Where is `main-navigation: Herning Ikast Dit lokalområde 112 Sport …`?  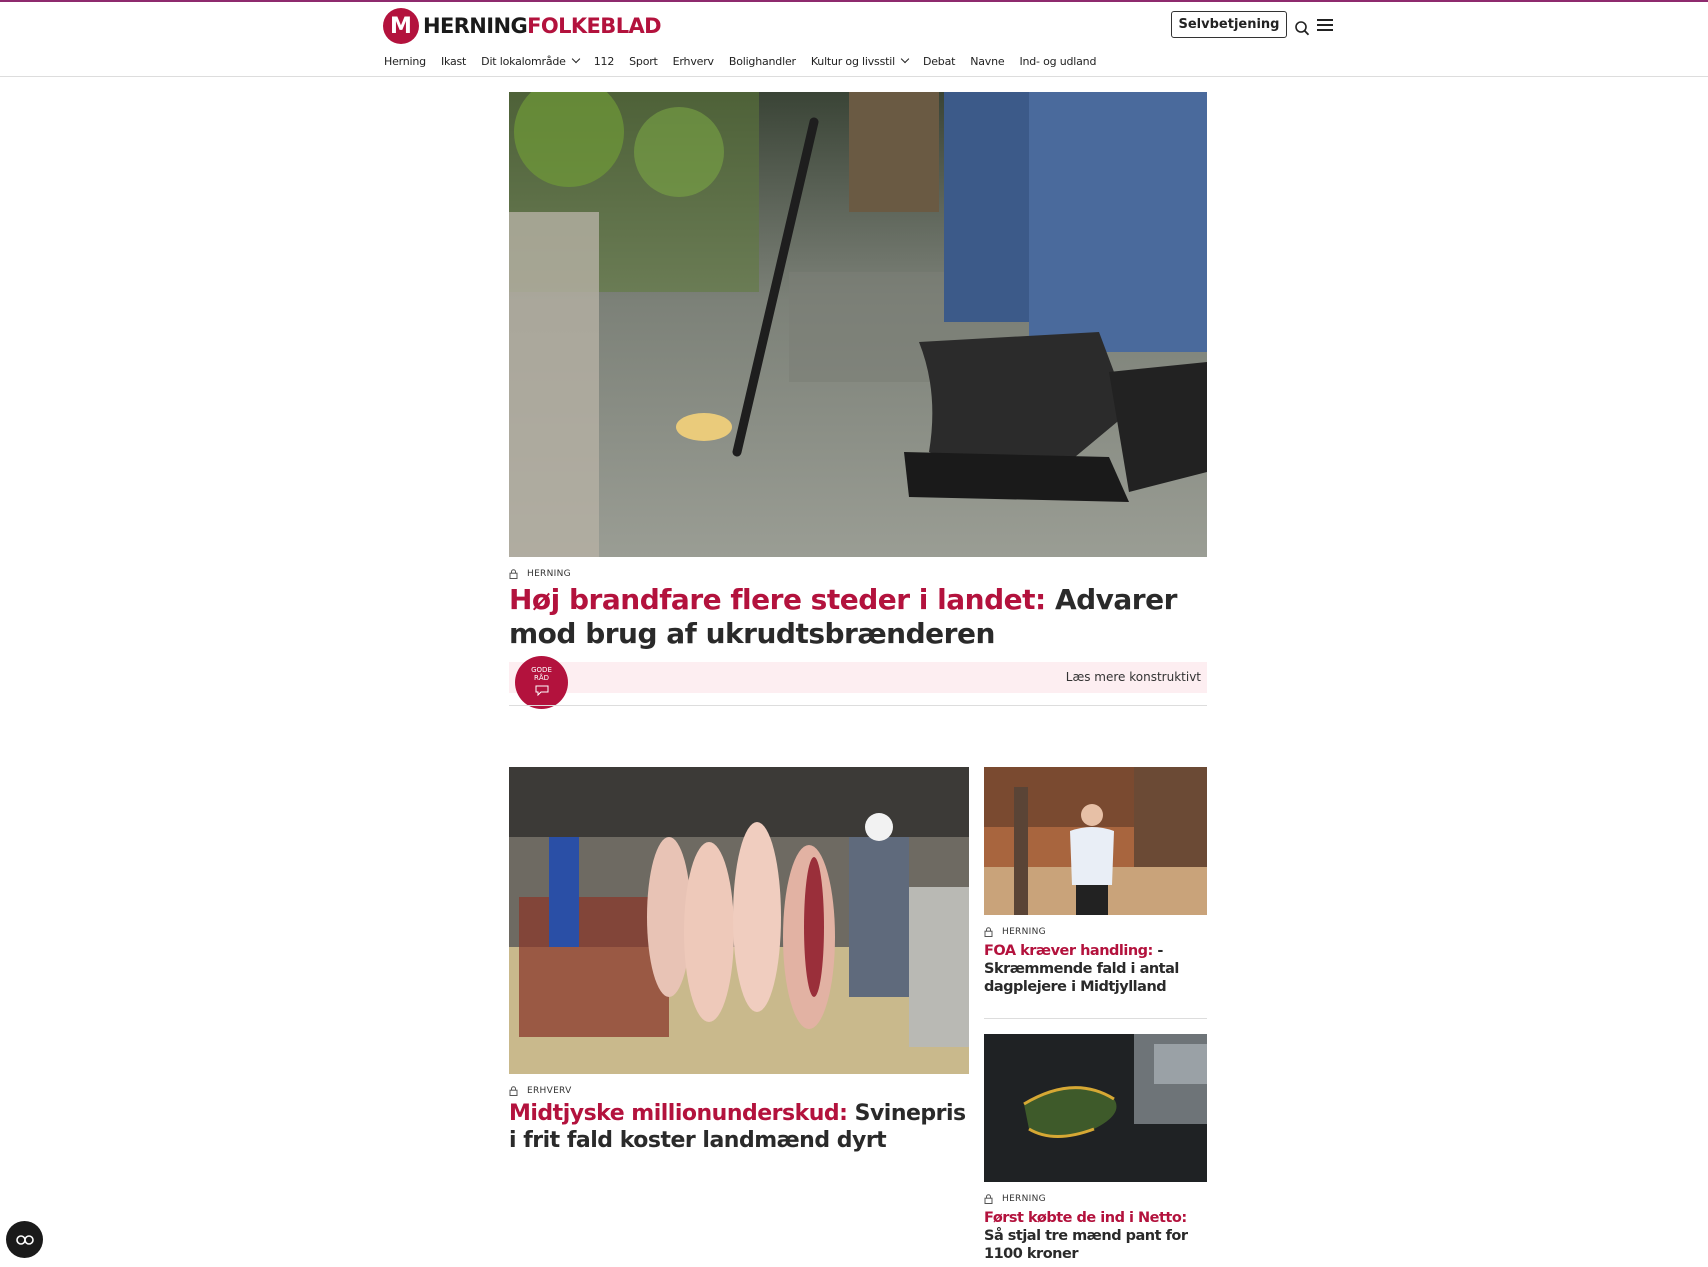
main-navigation: Herning Ikast Dit lokalområde 112 Sport … is located at coordinates (747, 61).